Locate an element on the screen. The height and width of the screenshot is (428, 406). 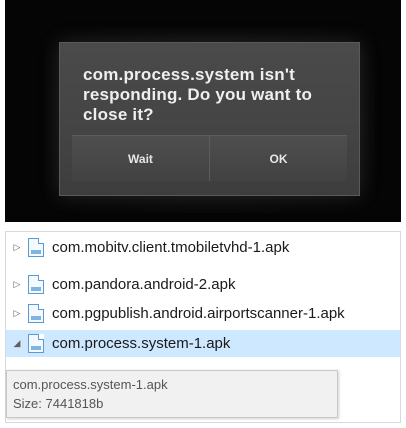
collapse-arrow-icon: ◢ is located at coordinates (17, 344).